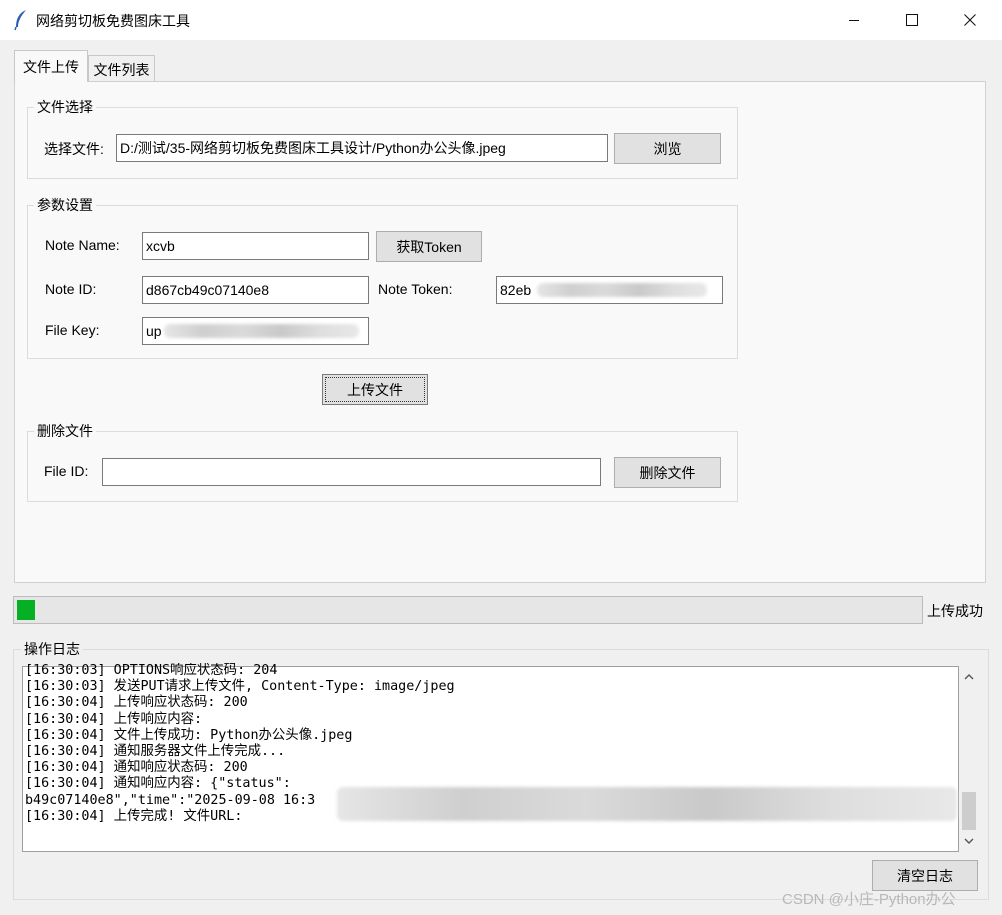 This screenshot has height=915, width=1002. Describe the element at coordinates (516, 290) in the screenshot. I see `note-token-value: 82eb` at that location.